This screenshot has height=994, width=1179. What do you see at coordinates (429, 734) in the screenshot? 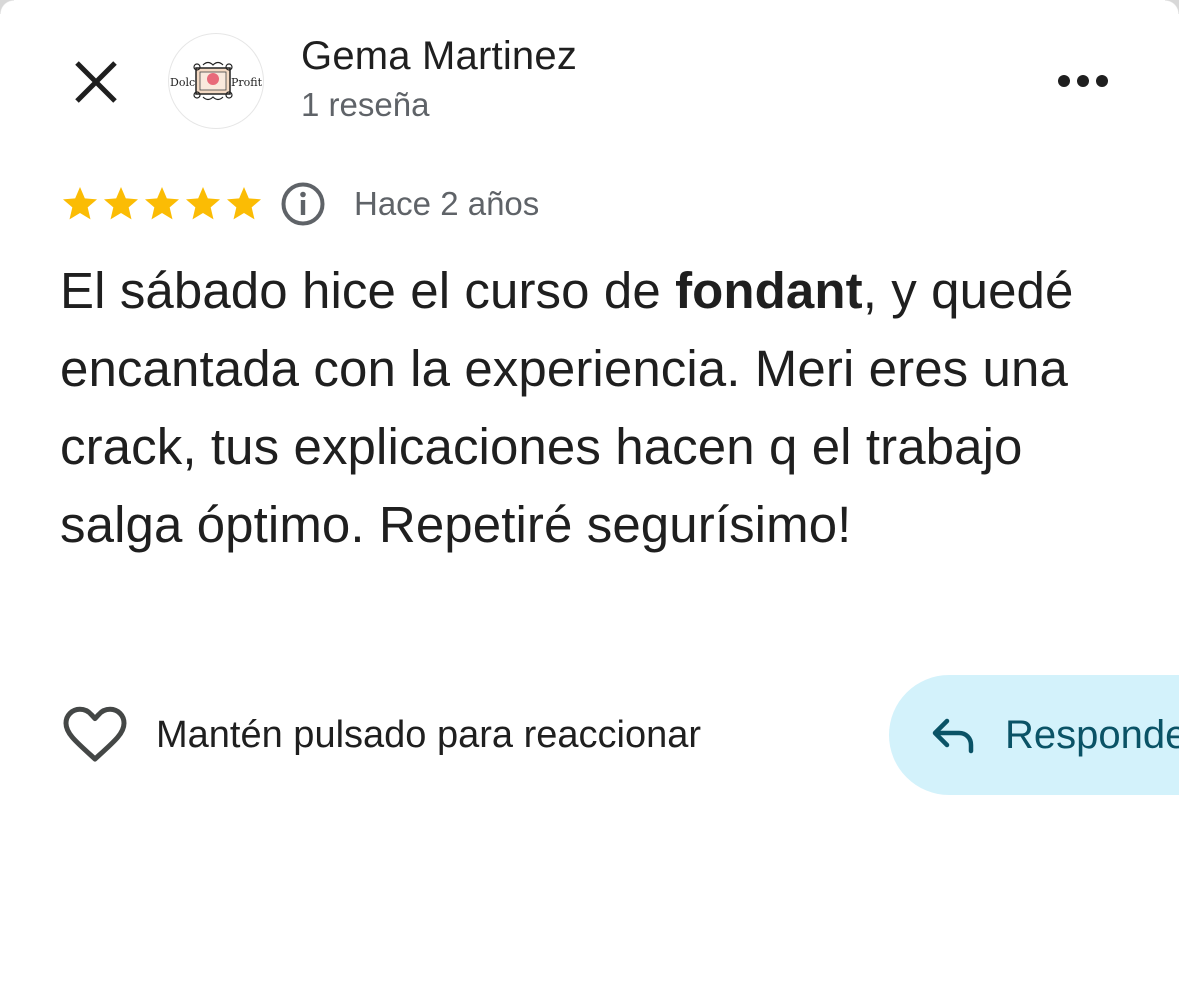
I see `react-label: Mantén pulsado para reaccionar` at bounding box center [429, 734].